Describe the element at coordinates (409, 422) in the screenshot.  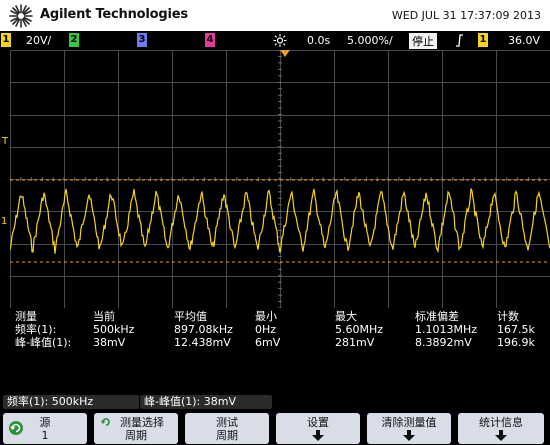
I see `clear-measurements-label: 清除测量值` at that location.